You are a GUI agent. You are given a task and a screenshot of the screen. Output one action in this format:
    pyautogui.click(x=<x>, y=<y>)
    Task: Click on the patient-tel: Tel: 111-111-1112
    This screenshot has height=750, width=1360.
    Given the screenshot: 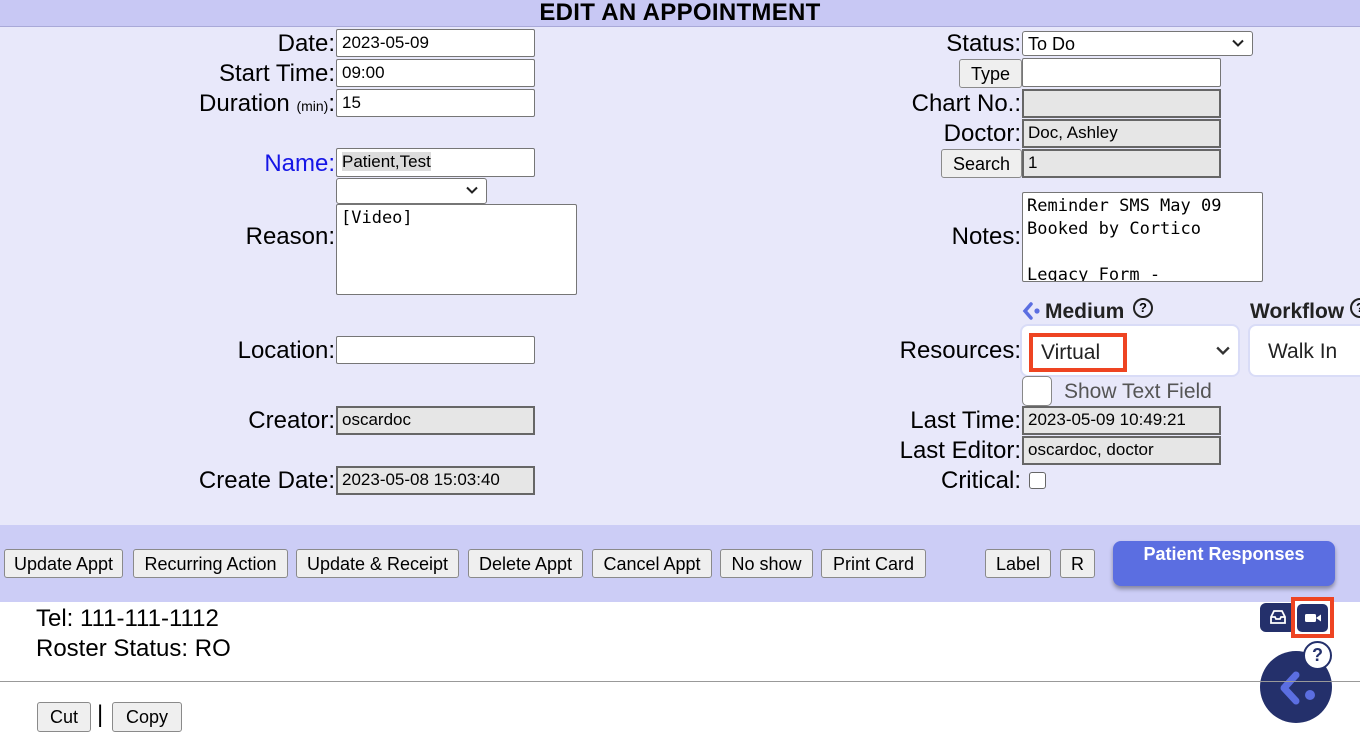 What is the action you would take?
    pyautogui.click(x=127, y=618)
    